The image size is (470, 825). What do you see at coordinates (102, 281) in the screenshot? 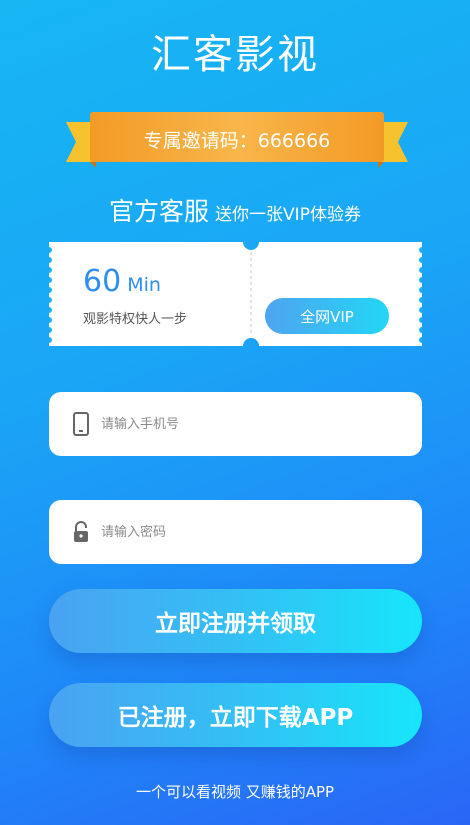
I see `coupon-minutes: 60` at bounding box center [102, 281].